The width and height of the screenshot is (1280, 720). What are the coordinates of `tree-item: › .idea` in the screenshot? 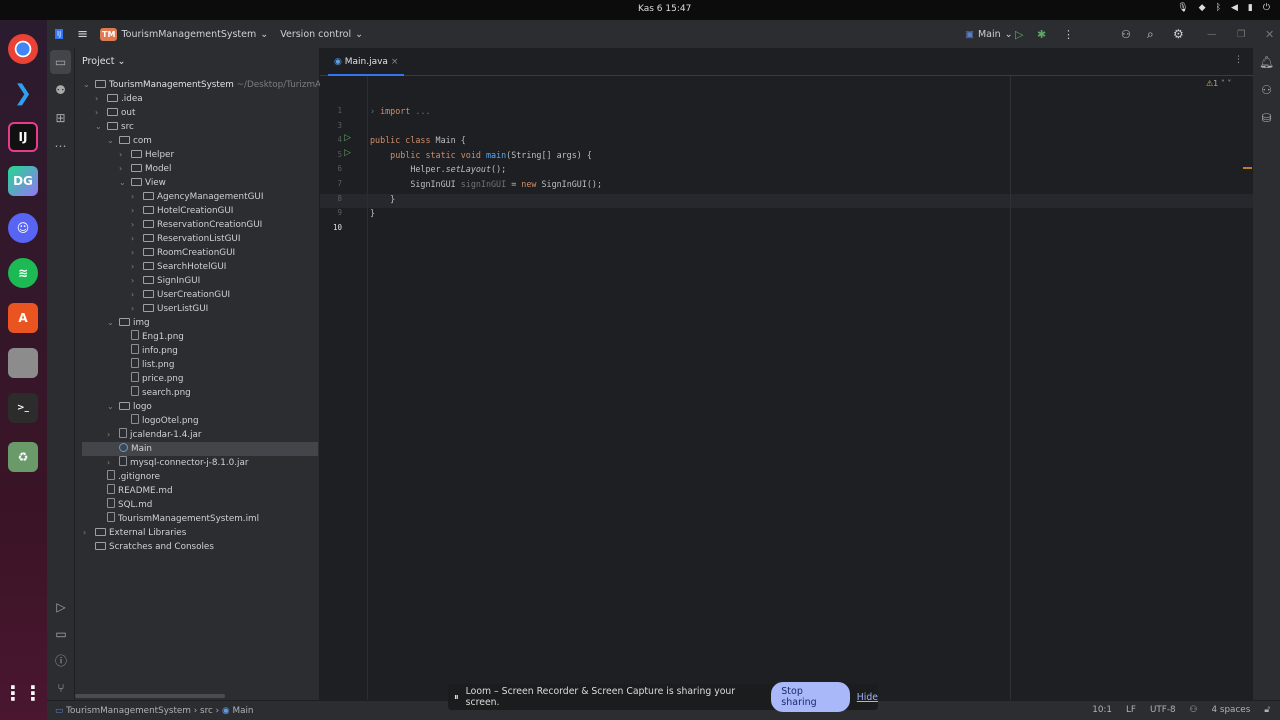 It's located at (213, 99).